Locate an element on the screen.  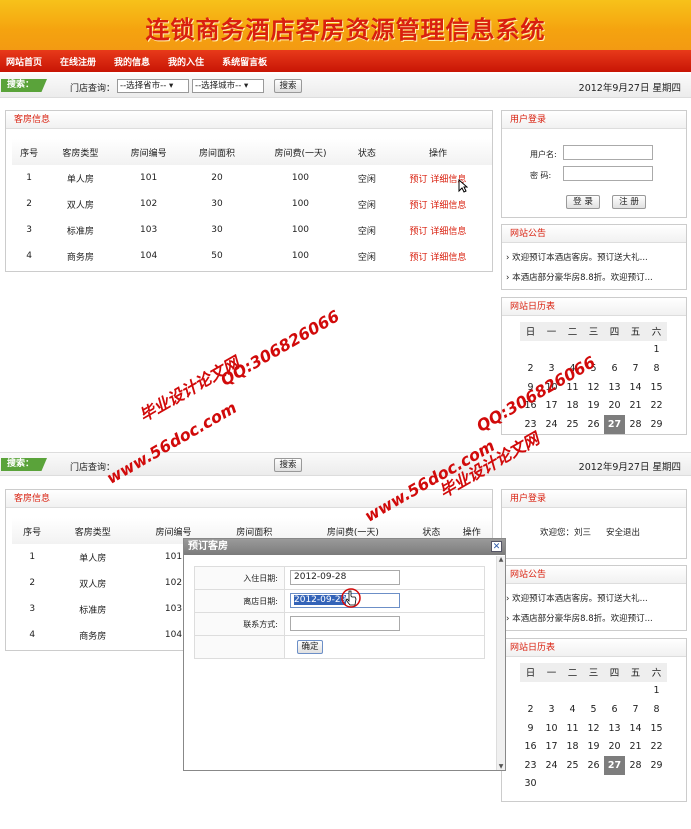
checkout-label: 离店日期: is located at coordinates (239, 601).